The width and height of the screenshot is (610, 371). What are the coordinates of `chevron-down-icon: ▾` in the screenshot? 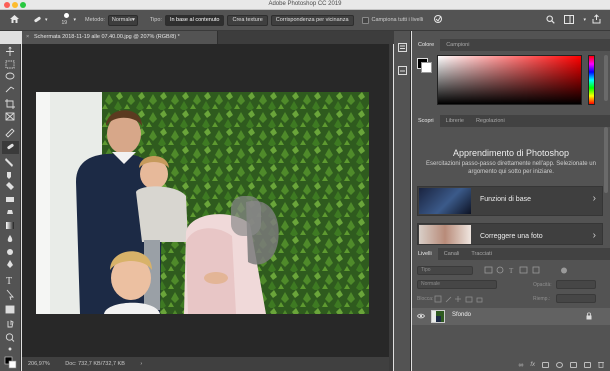 It's located at (133, 19).